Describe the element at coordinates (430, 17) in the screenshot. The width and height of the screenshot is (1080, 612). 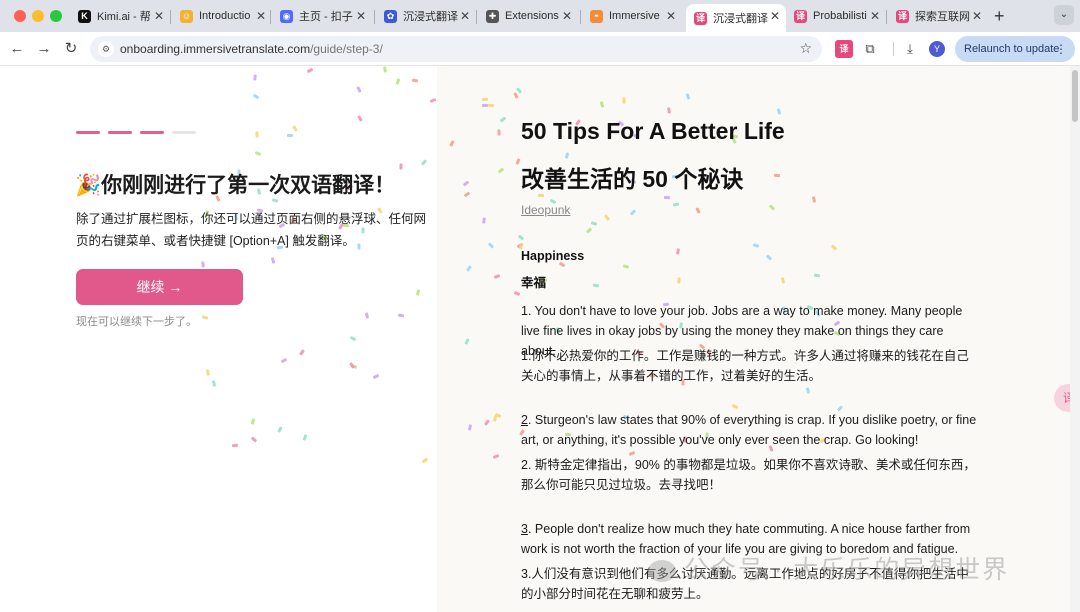
I see `tab-title: 沉浸式翻译` at that location.